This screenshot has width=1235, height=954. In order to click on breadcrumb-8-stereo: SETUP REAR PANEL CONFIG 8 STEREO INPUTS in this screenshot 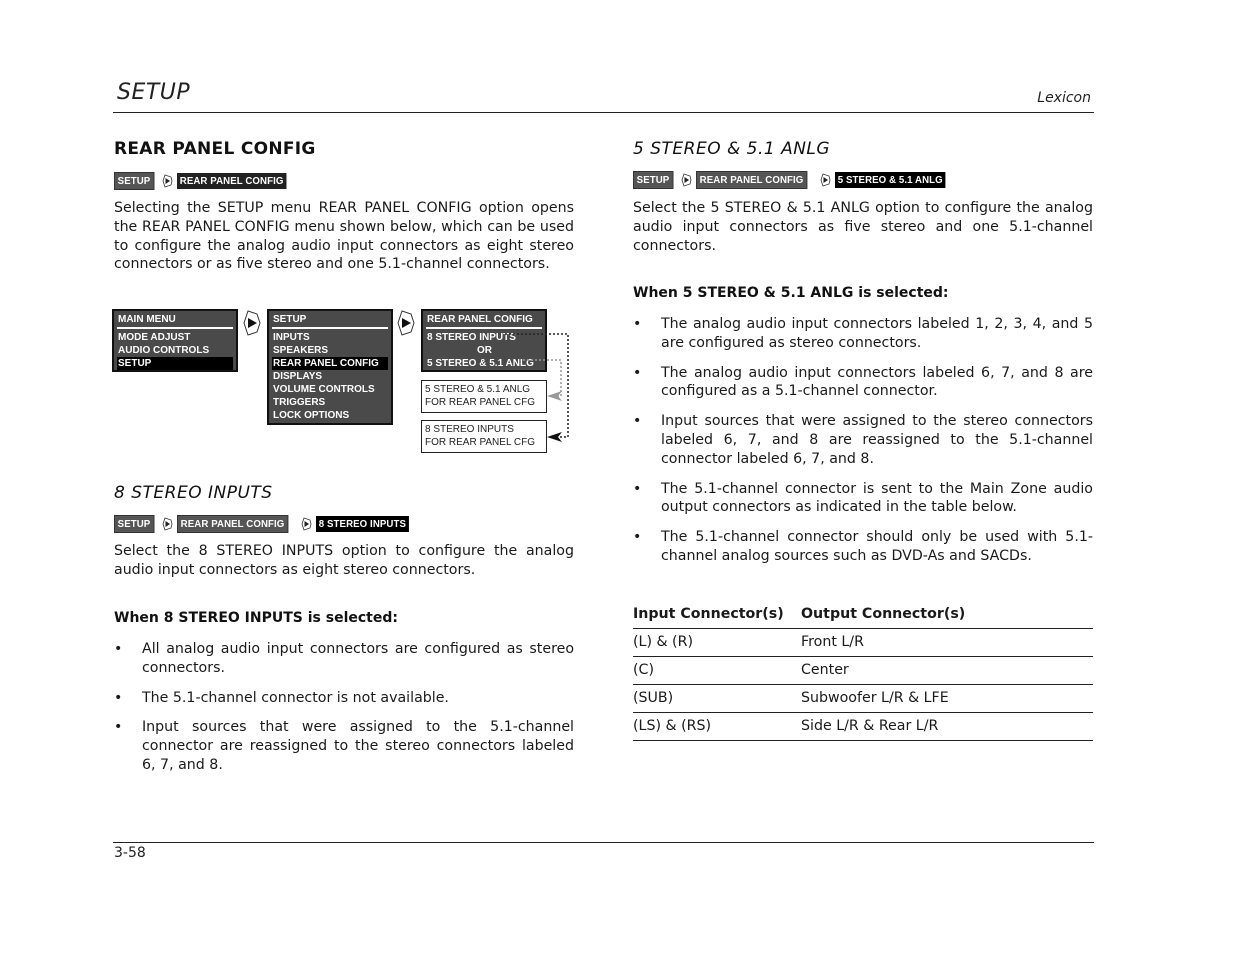, I will do `click(265, 524)`.